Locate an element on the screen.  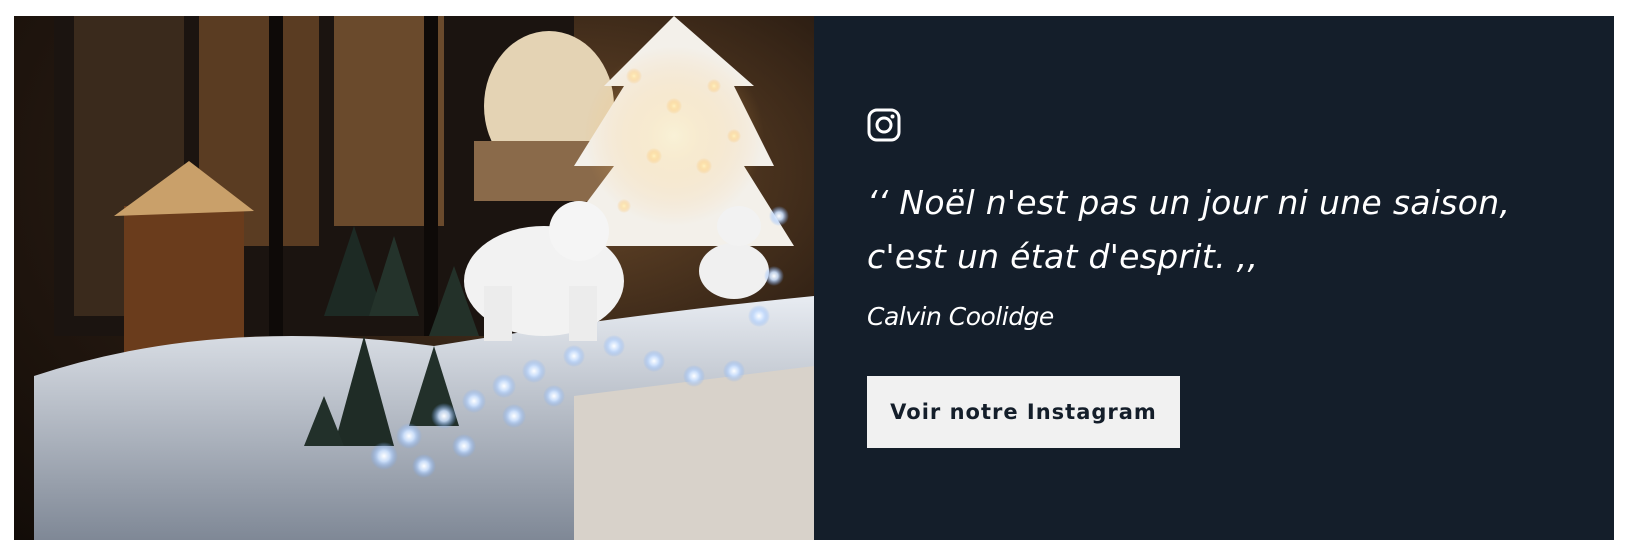
quote-author: Calvin Coolidge is located at coordinates (960, 316).